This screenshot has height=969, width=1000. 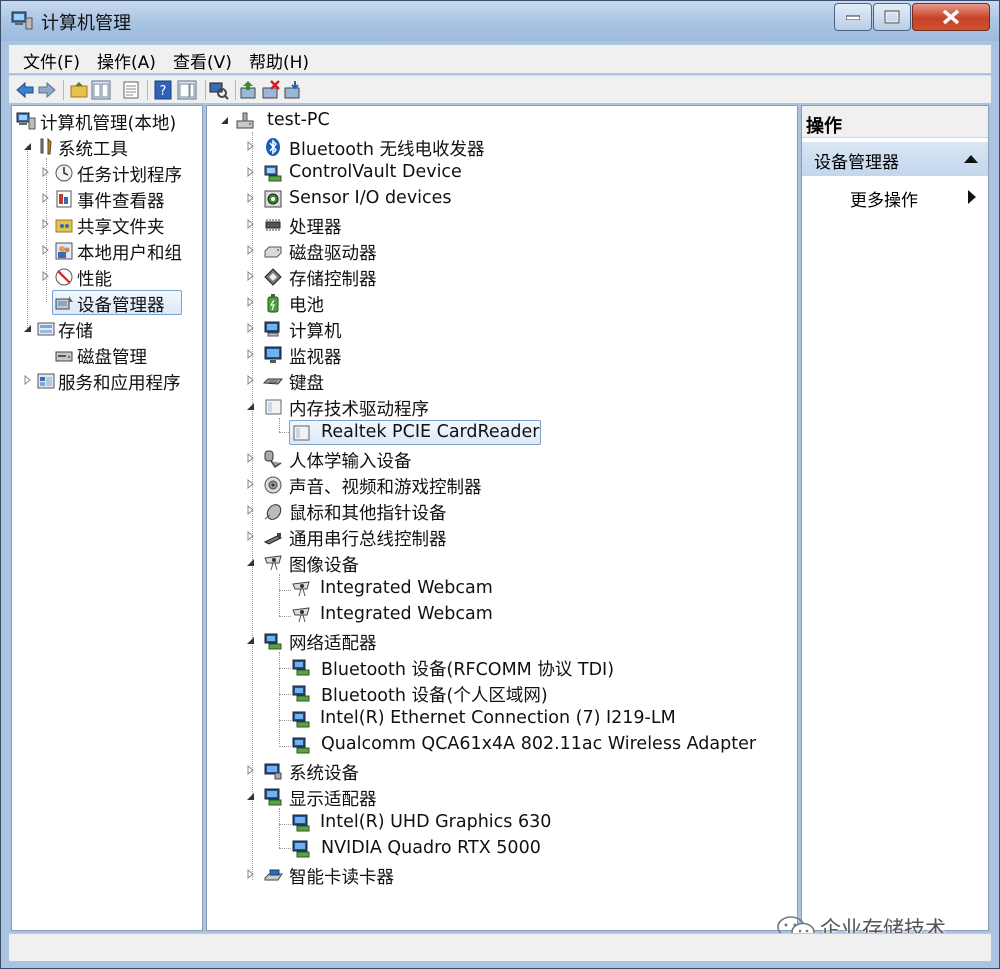 What do you see at coordinates (25, 90) in the screenshot?
I see `back-arrow-icon` at bounding box center [25, 90].